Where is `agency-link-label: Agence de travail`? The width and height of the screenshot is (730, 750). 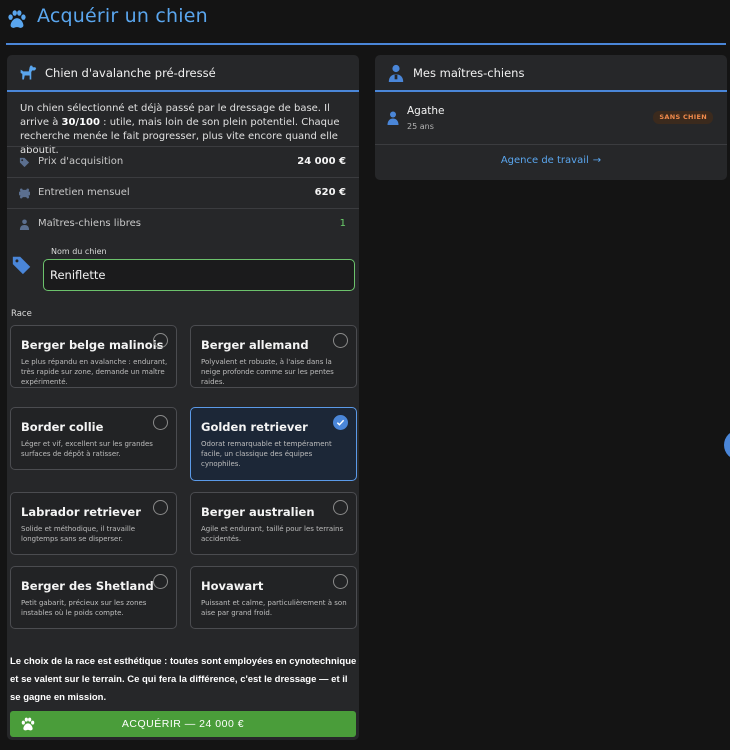 agency-link-label: Agence de travail is located at coordinates (544, 160).